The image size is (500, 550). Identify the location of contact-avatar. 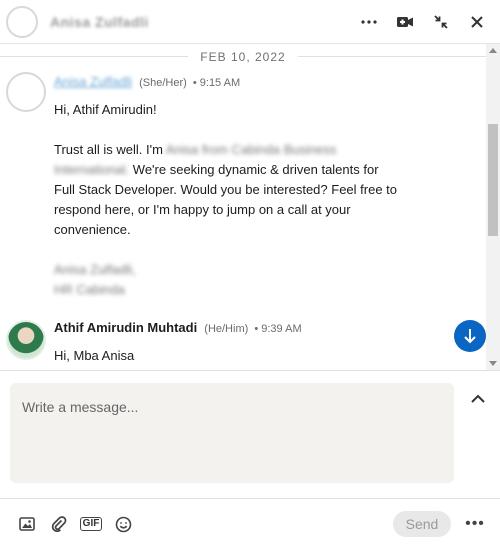
(22, 22).